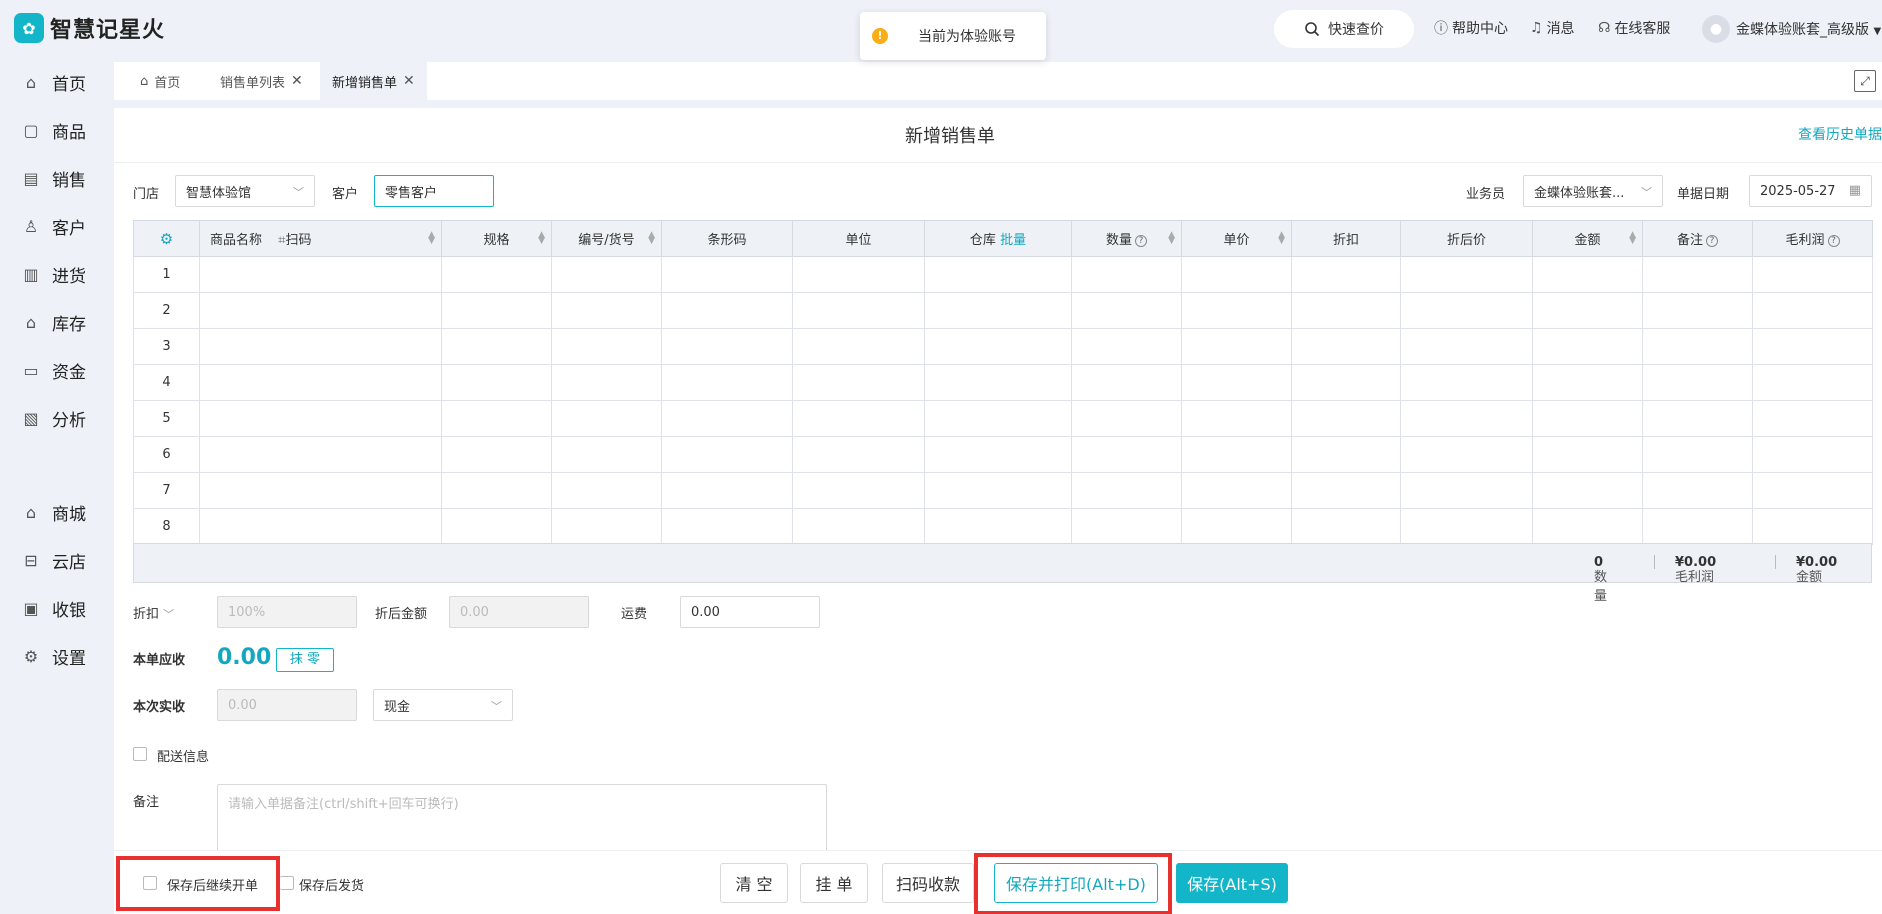 Image resolution: width=1882 pixels, height=914 pixels. I want to click on history-orders-link: 查看历史单据, so click(1840, 134).